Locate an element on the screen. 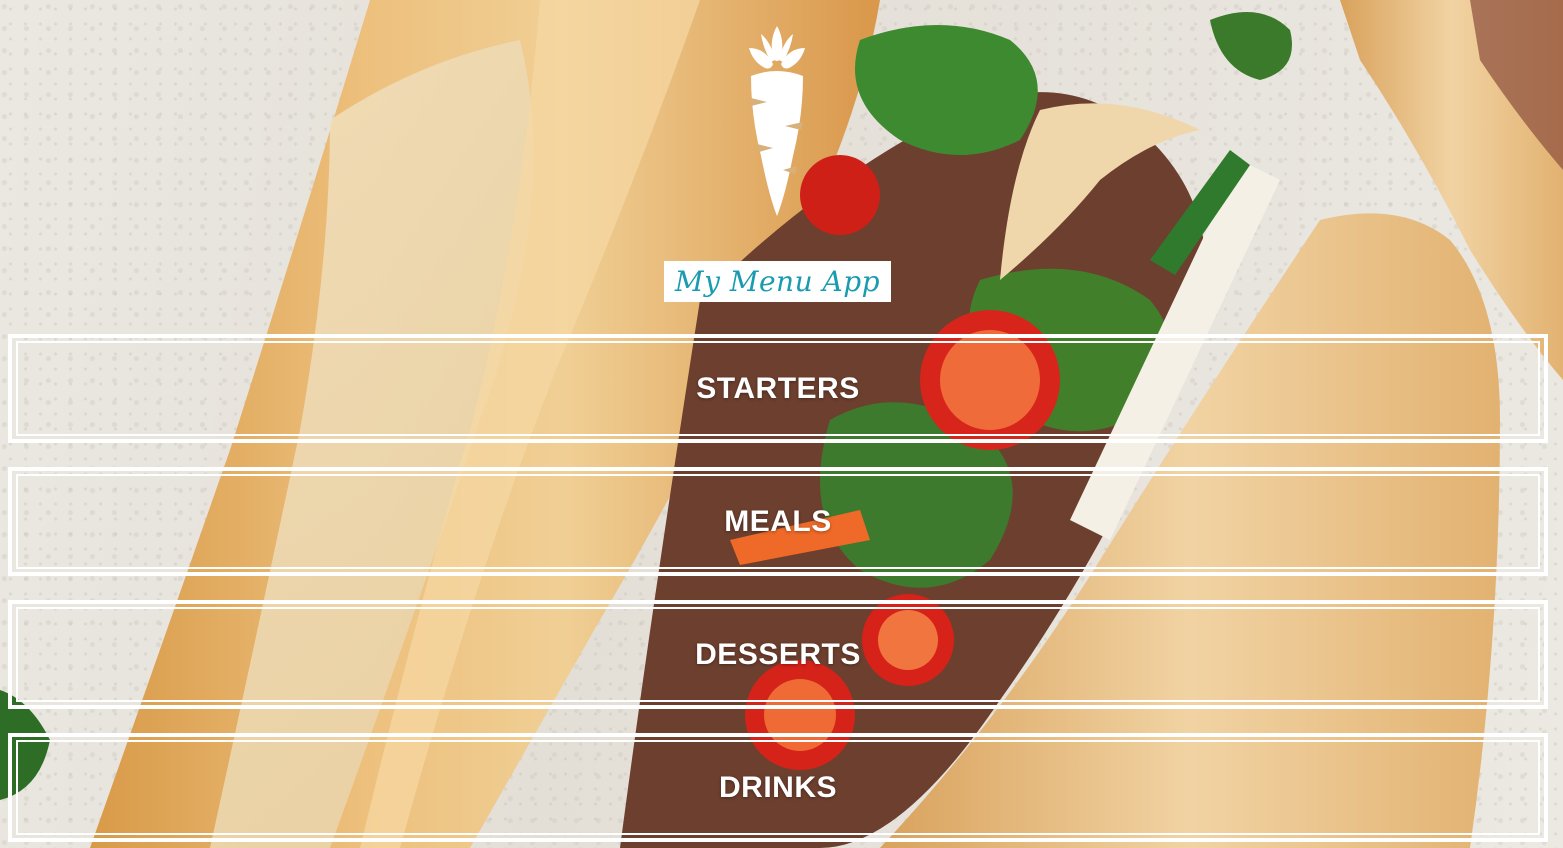 The width and height of the screenshot is (1563, 848). app-brand-name: My Menu App is located at coordinates (777, 281).